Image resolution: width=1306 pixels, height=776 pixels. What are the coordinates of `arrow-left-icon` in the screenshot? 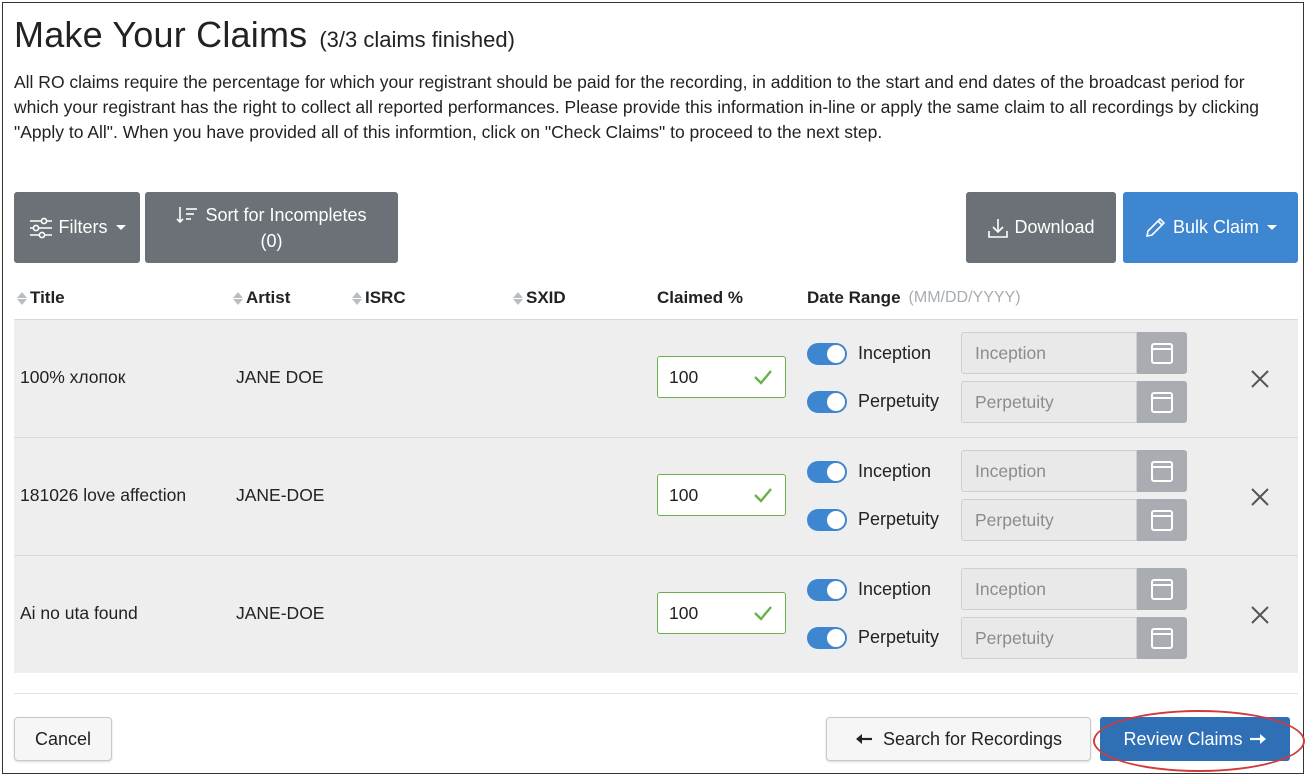 It's located at (863, 739).